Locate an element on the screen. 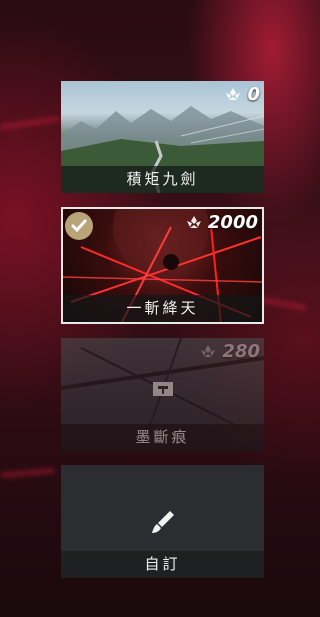  brush-icon is located at coordinates (162, 522).